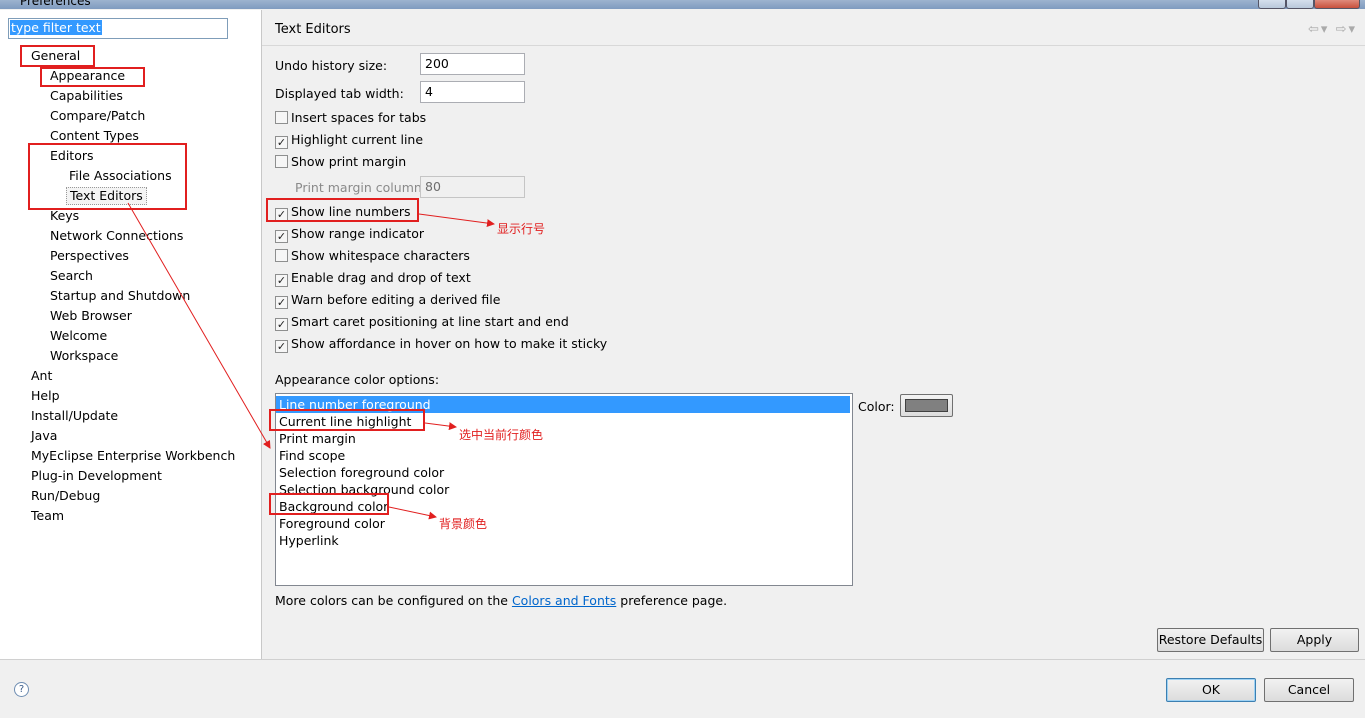  What do you see at coordinates (347, 420) in the screenshot?
I see `annotation-box-current-line` at bounding box center [347, 420].